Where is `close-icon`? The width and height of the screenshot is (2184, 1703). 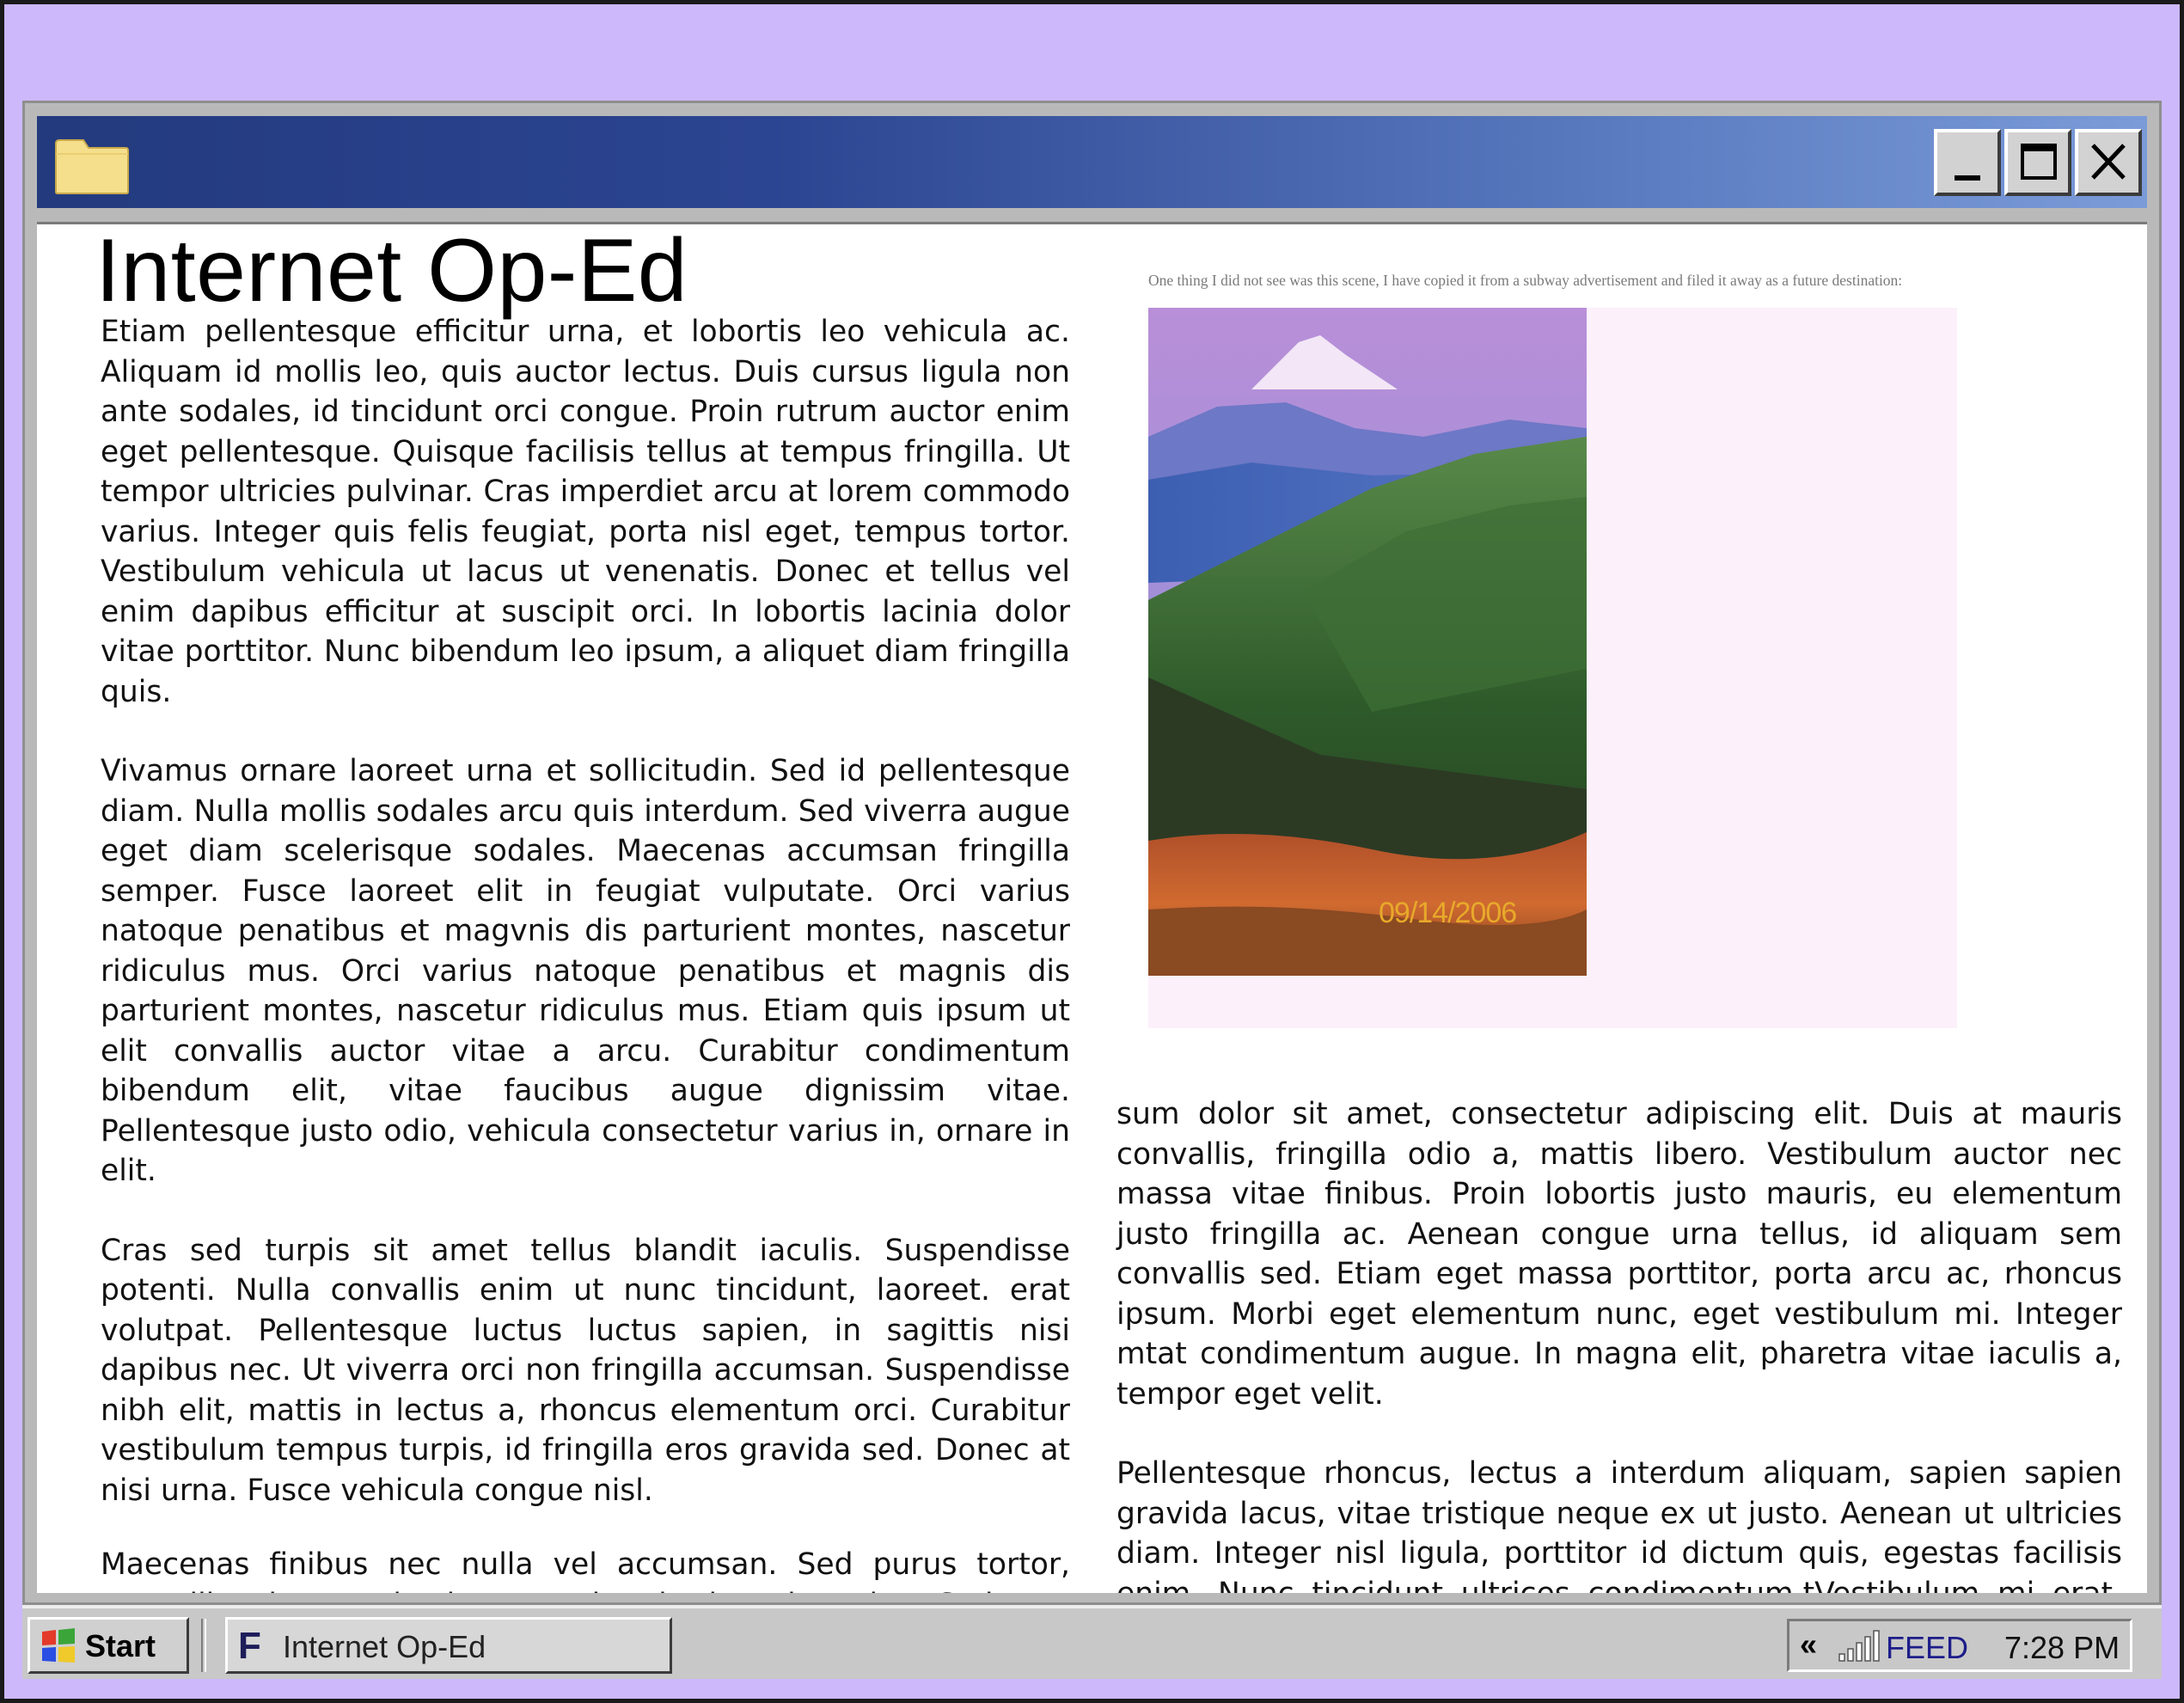 close-icon is located at coordinates (2108, 162).